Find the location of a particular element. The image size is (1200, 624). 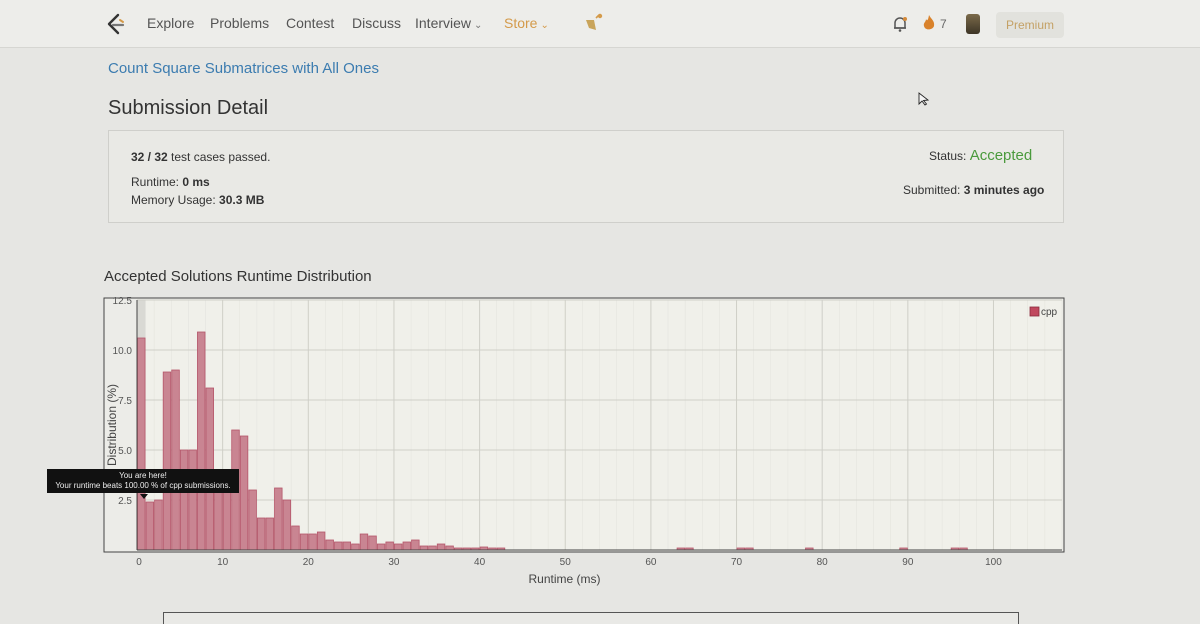

x-axis-label: Runtime (ms) is located at coordinates (564, 579).